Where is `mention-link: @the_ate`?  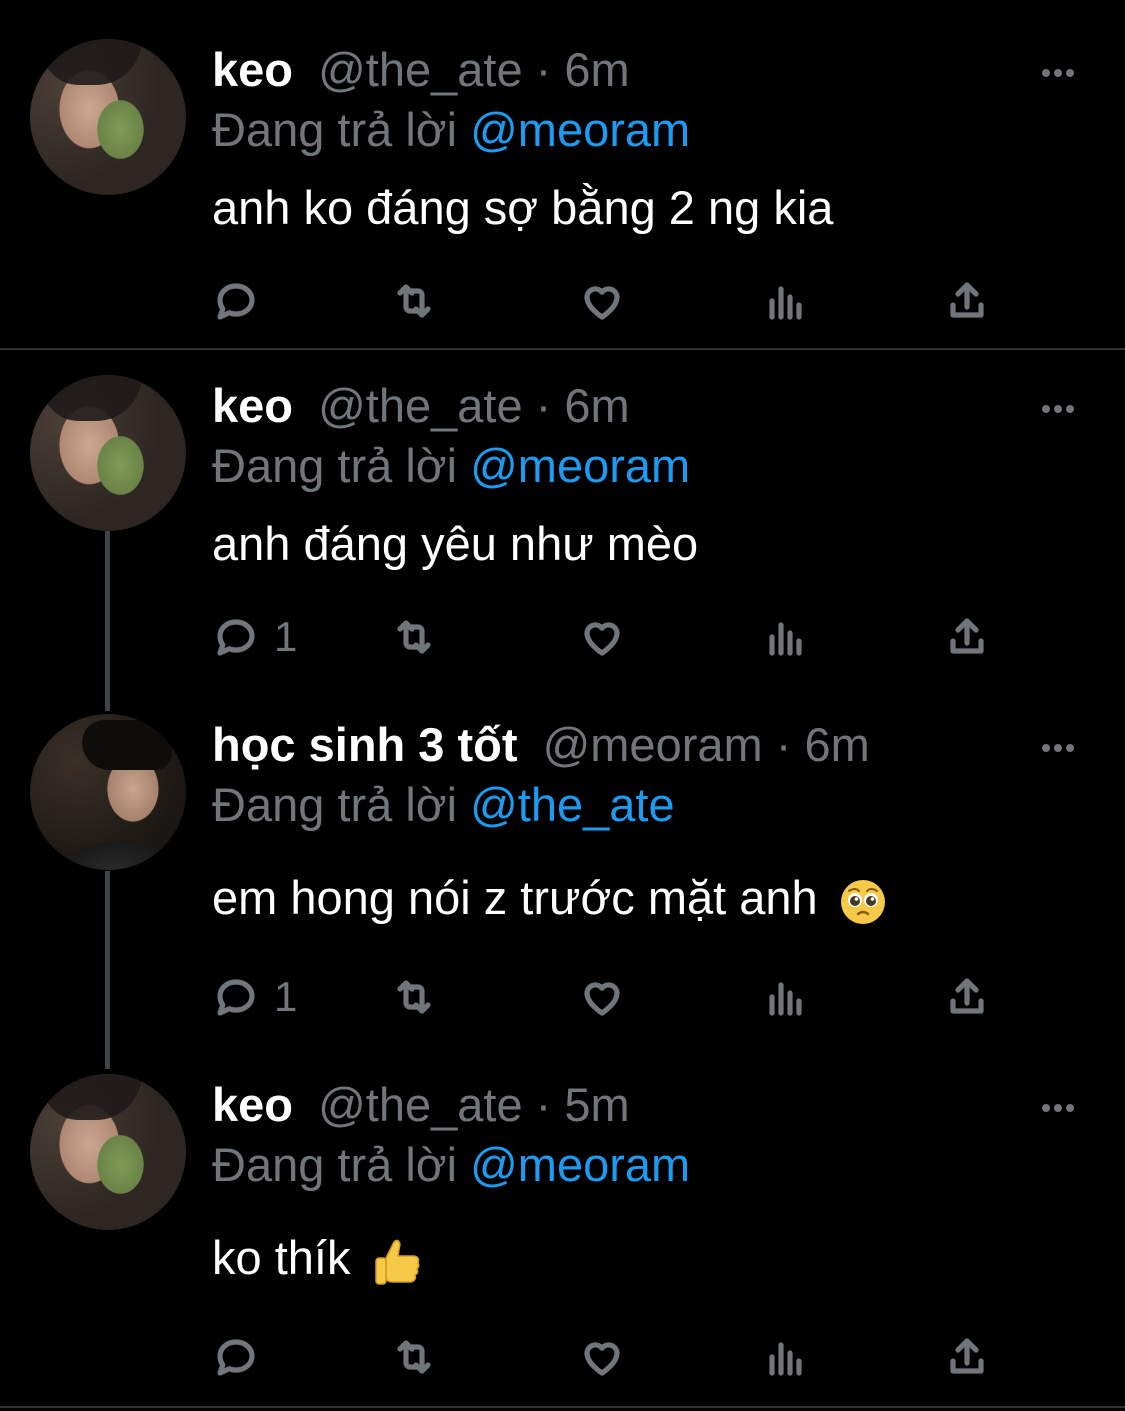
mention-link: @the_ate is located at coordinates (572, 804).